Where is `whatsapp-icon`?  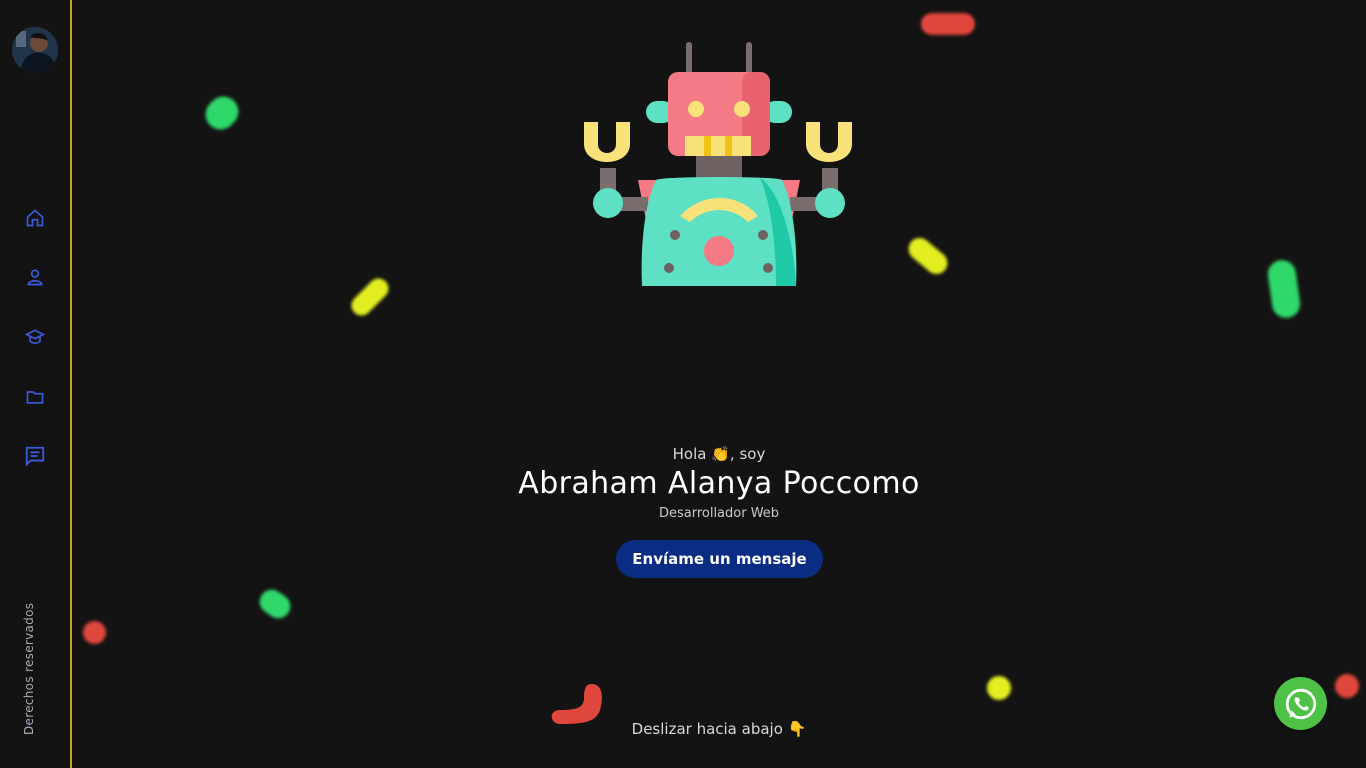
whatsapp-icon is located at coordinates (1300, 703).